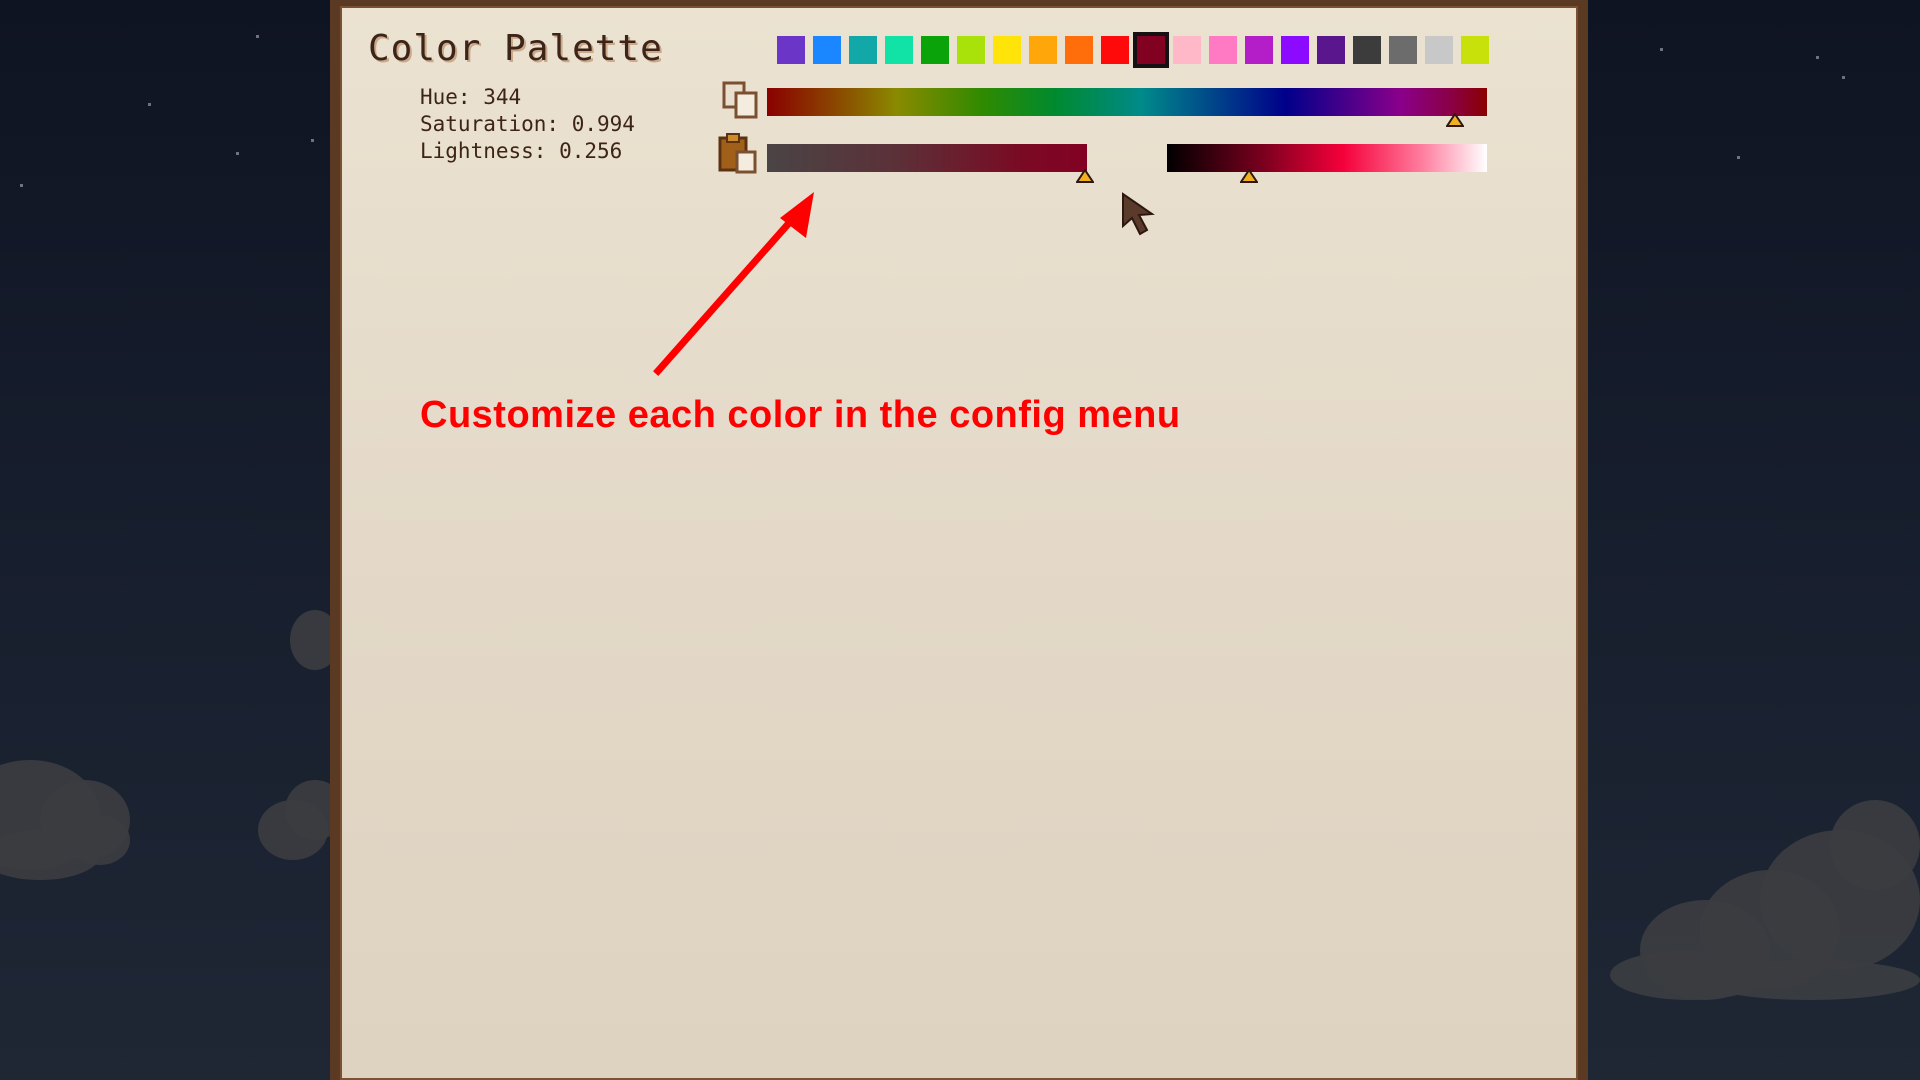  What do you see at coordinates (1138, 214) in the screenshot?
I see `mouse-cursor-icon` at bounding box center [1138, 214].